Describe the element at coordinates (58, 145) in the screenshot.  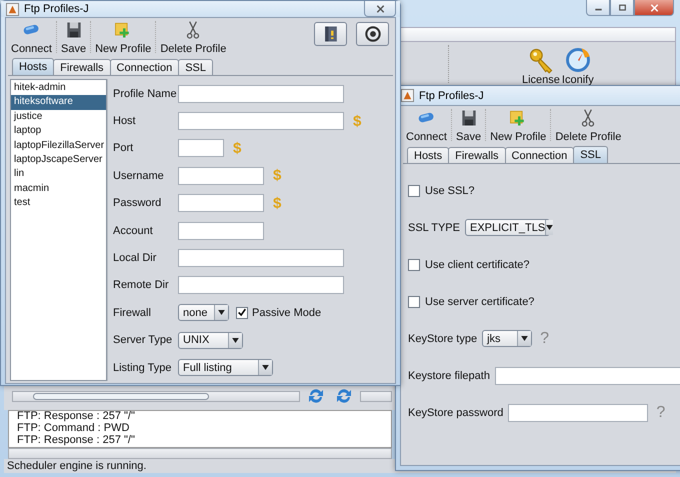
I see `list-item: laptopFilezillaServer` at that location.